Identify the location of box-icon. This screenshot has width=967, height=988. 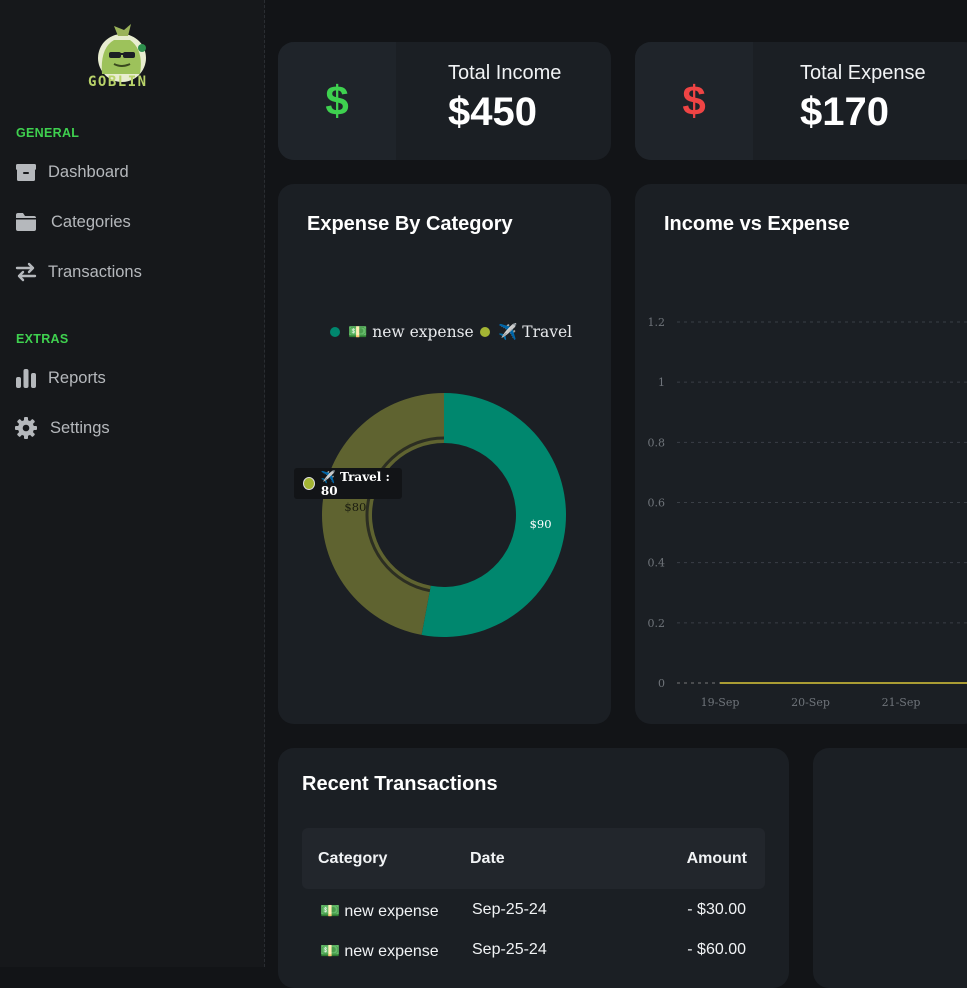
(26, 172).